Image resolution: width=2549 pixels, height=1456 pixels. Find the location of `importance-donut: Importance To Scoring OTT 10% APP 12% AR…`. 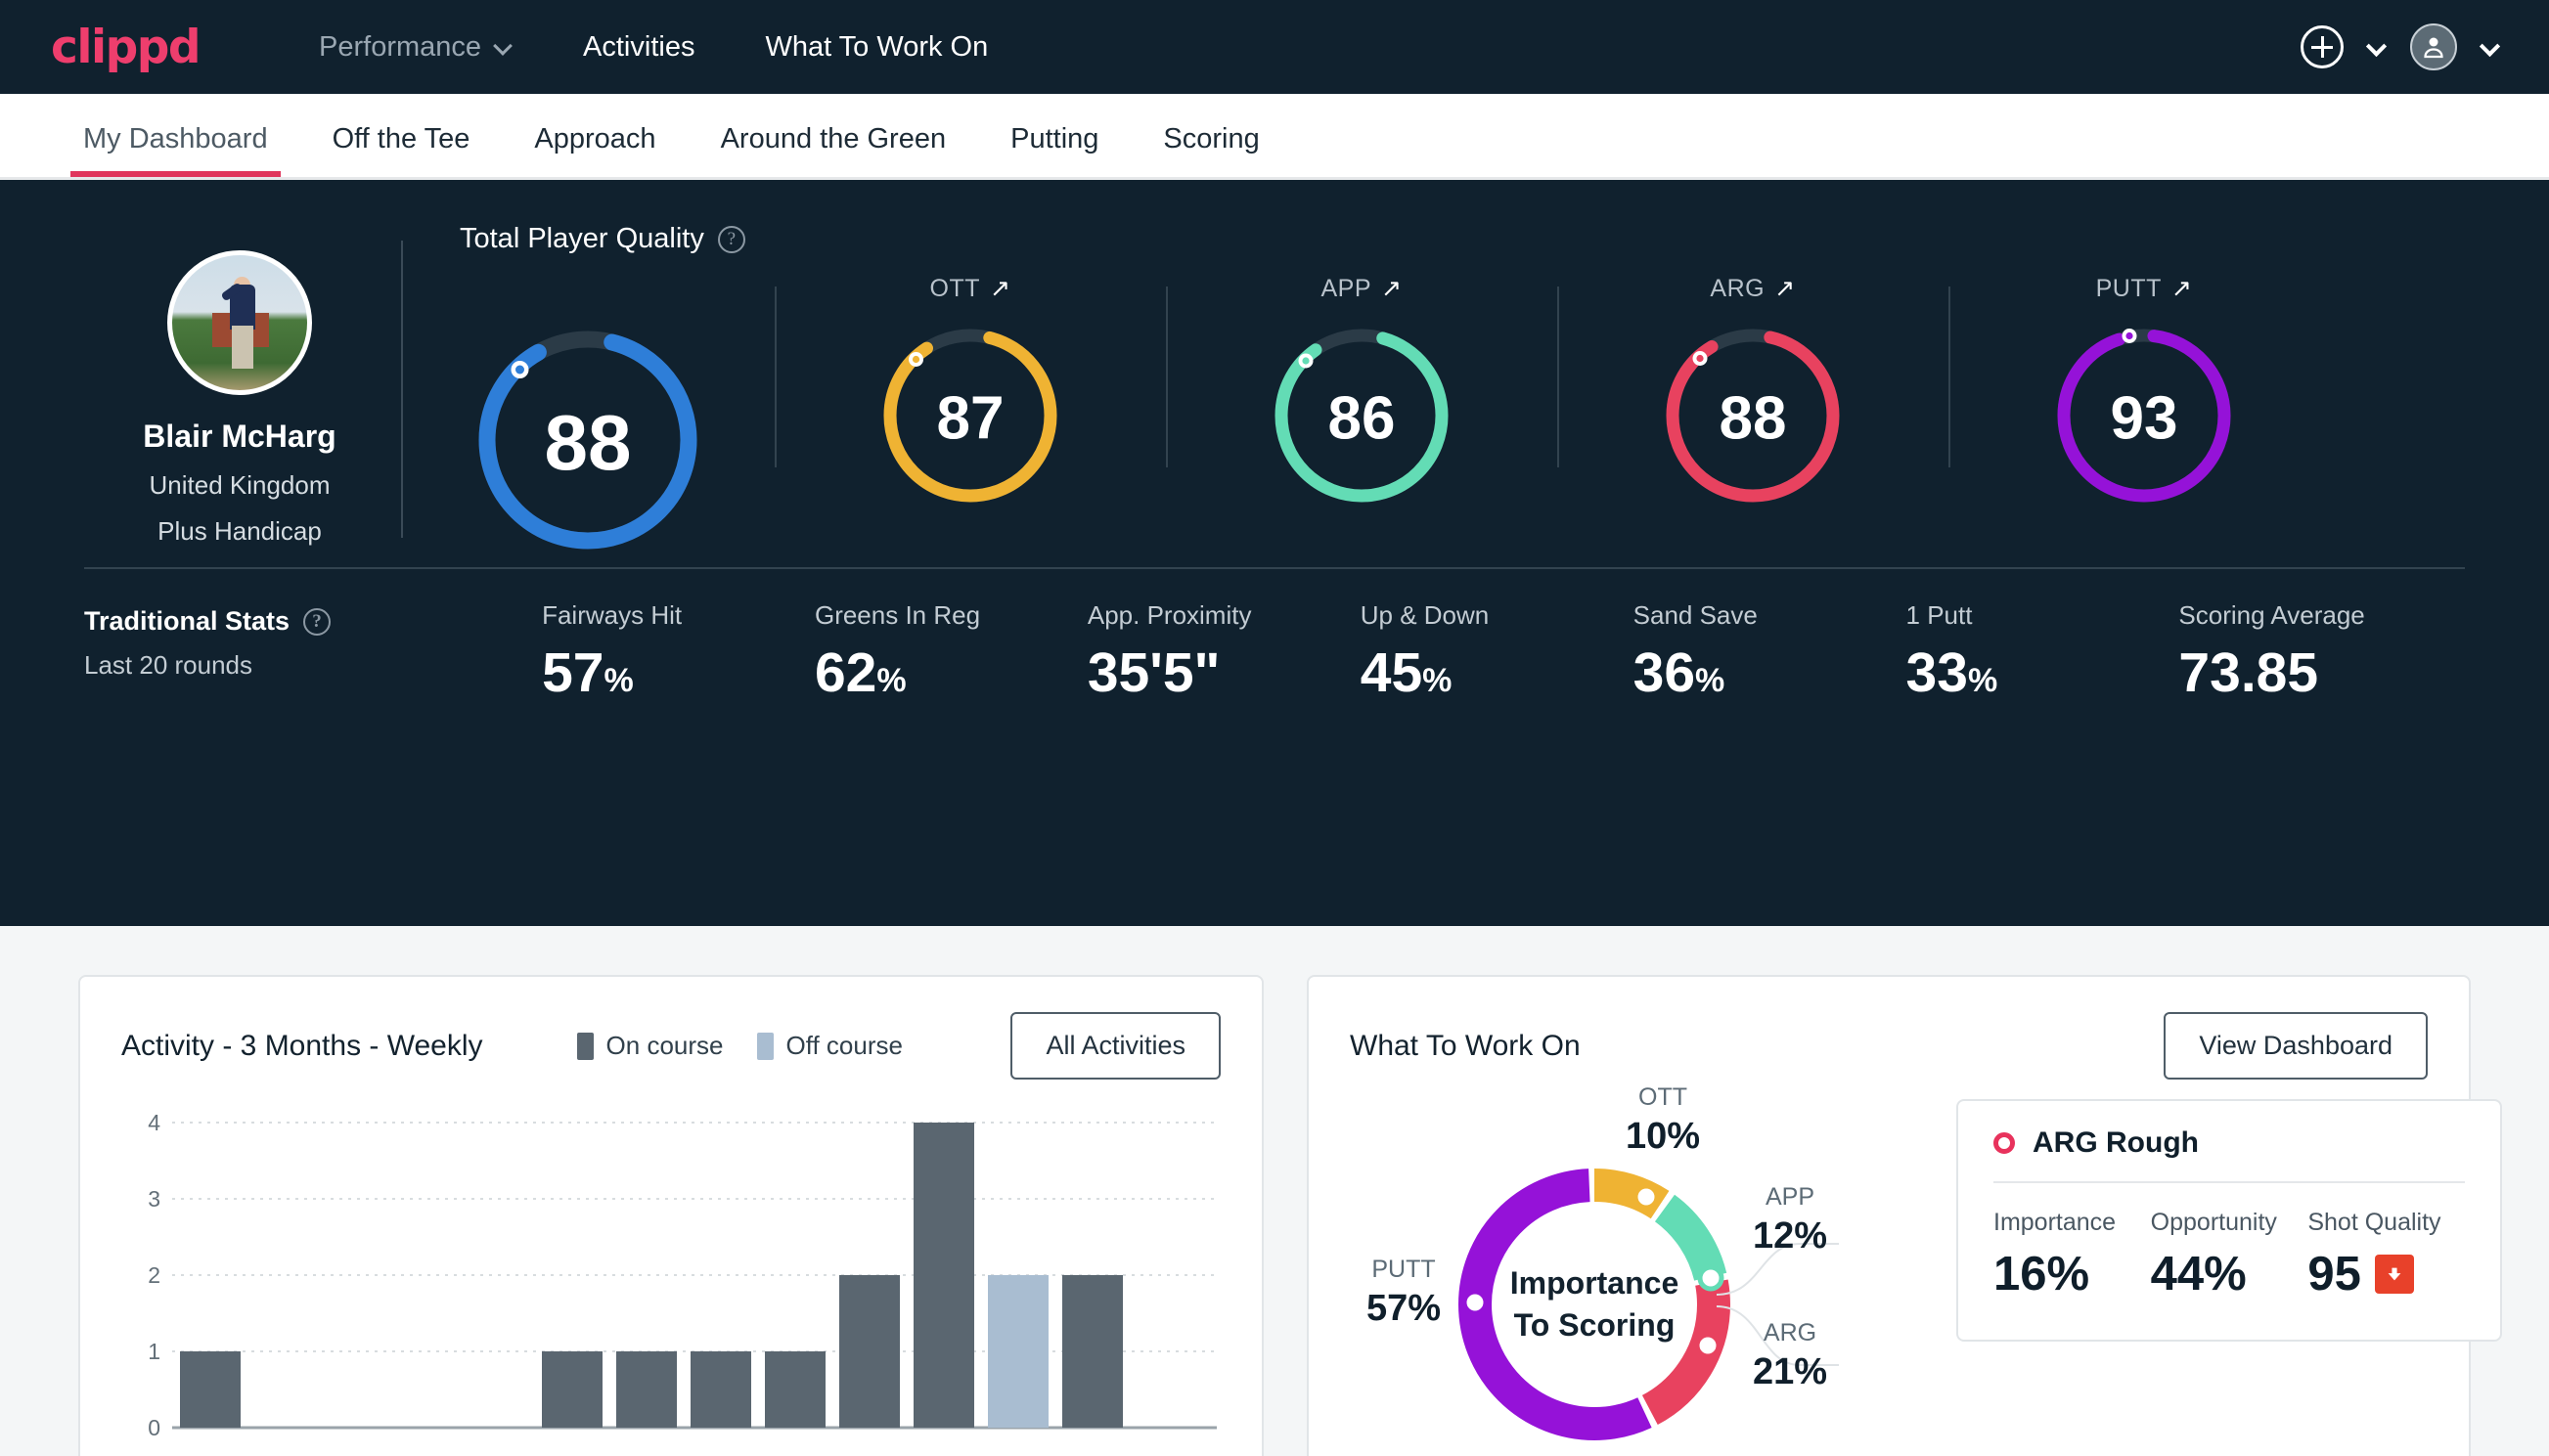

importance-donut: Importance To Scoring OTT 10% APP 12% AR… is located at coordinates (1595, 1269).